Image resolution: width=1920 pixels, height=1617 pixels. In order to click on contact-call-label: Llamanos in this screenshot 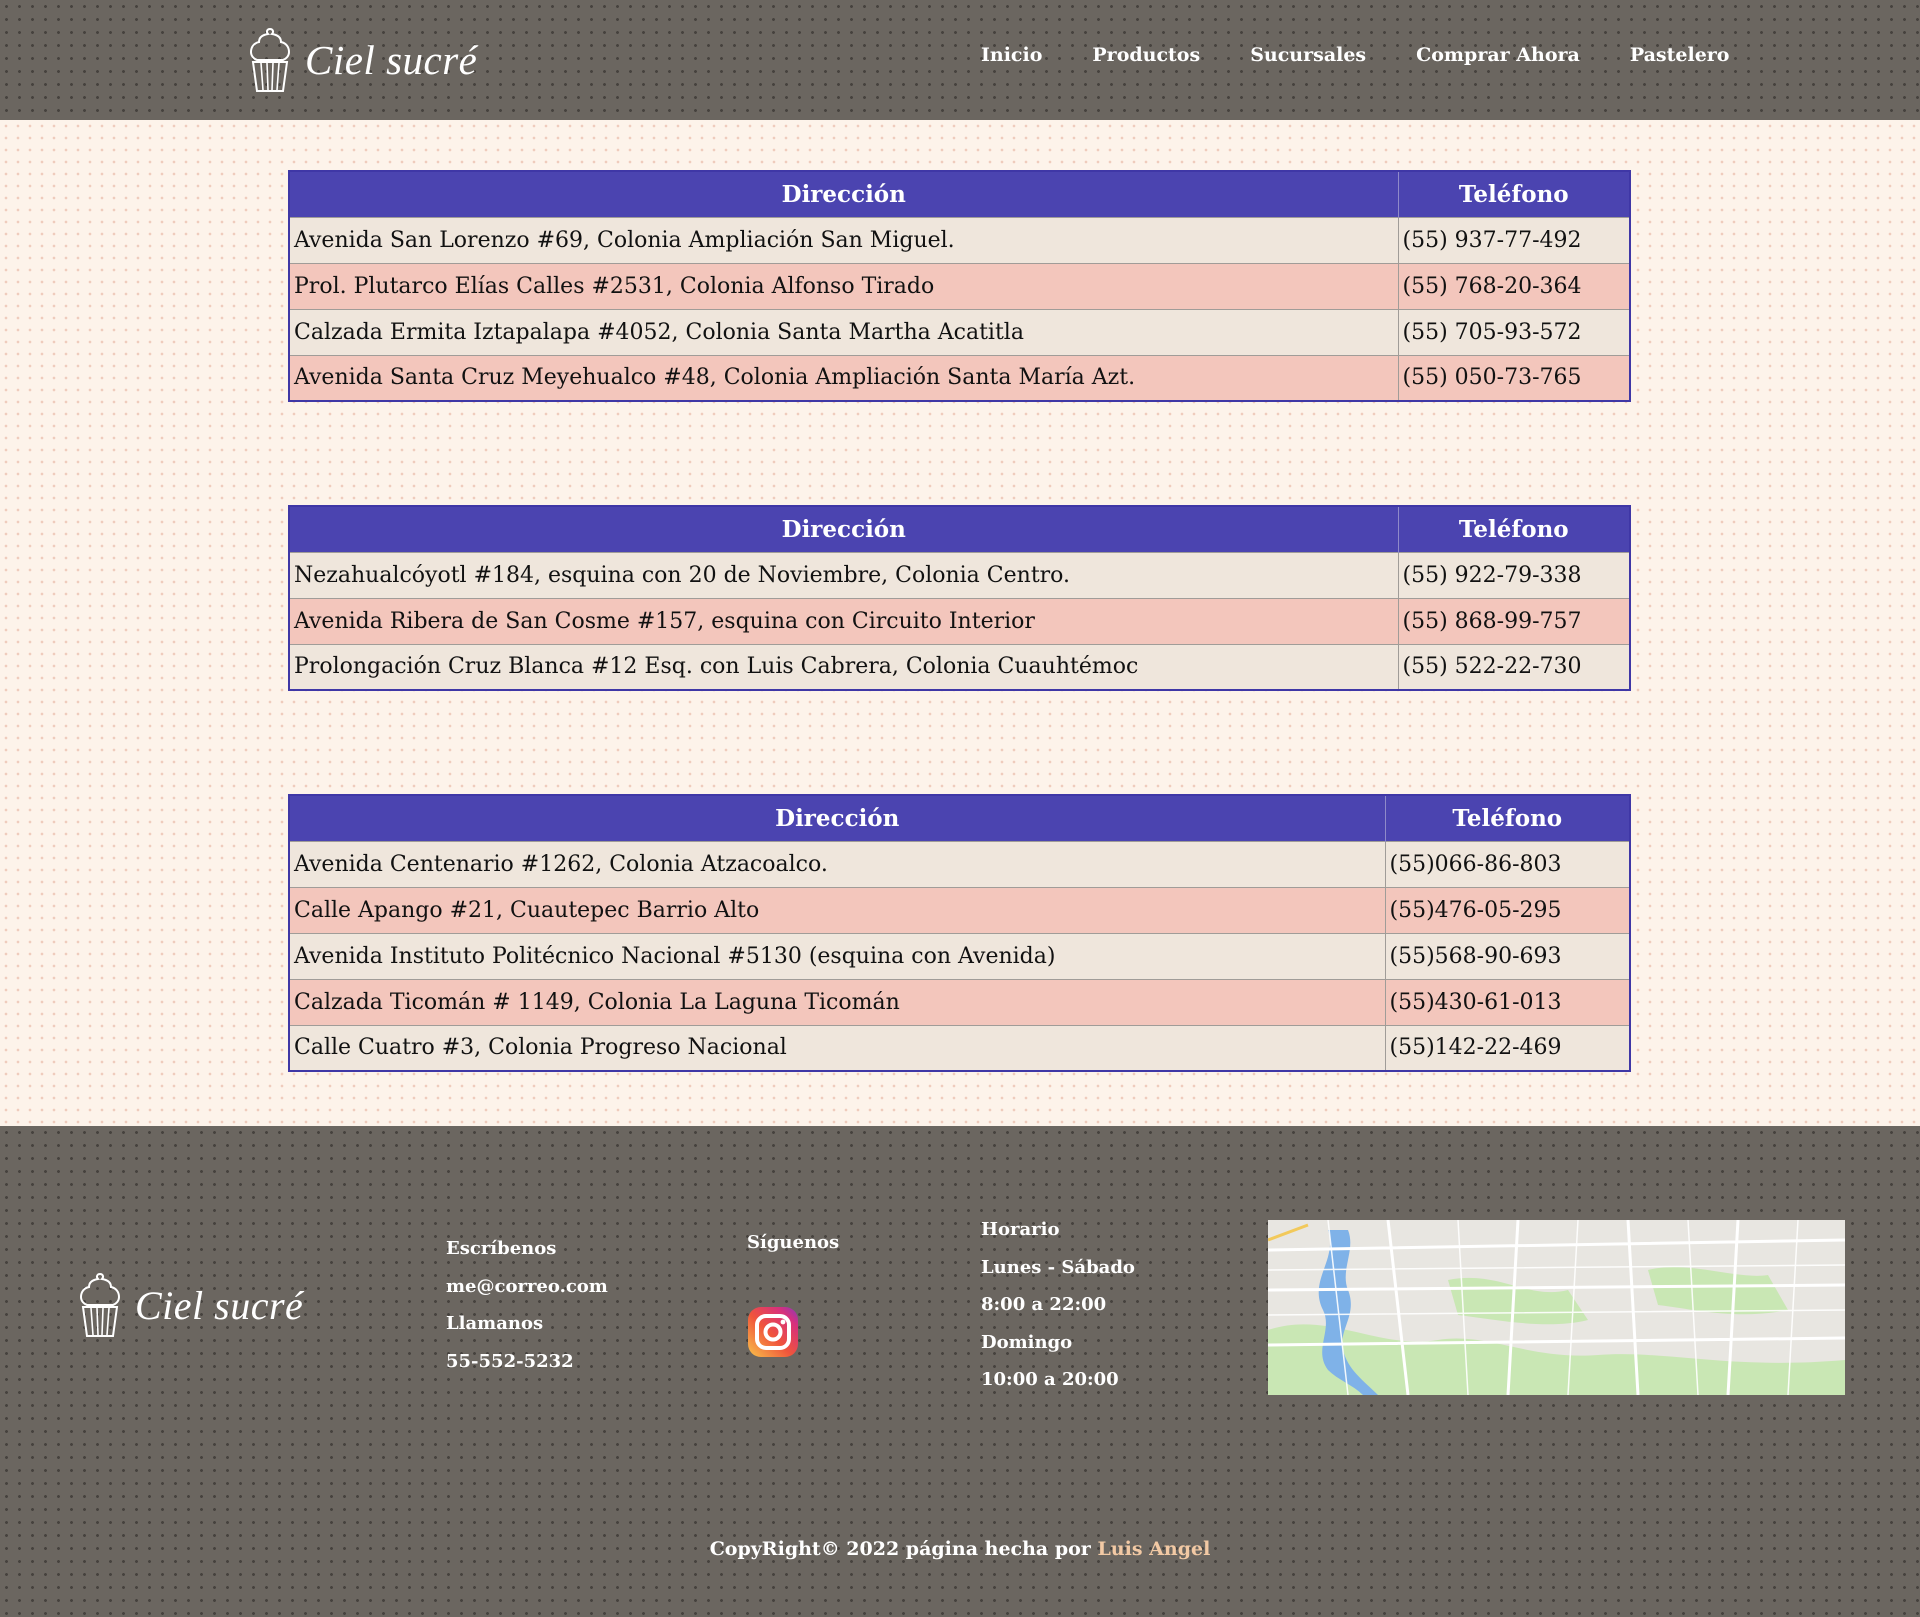, I will do `click(495, 1323)`.